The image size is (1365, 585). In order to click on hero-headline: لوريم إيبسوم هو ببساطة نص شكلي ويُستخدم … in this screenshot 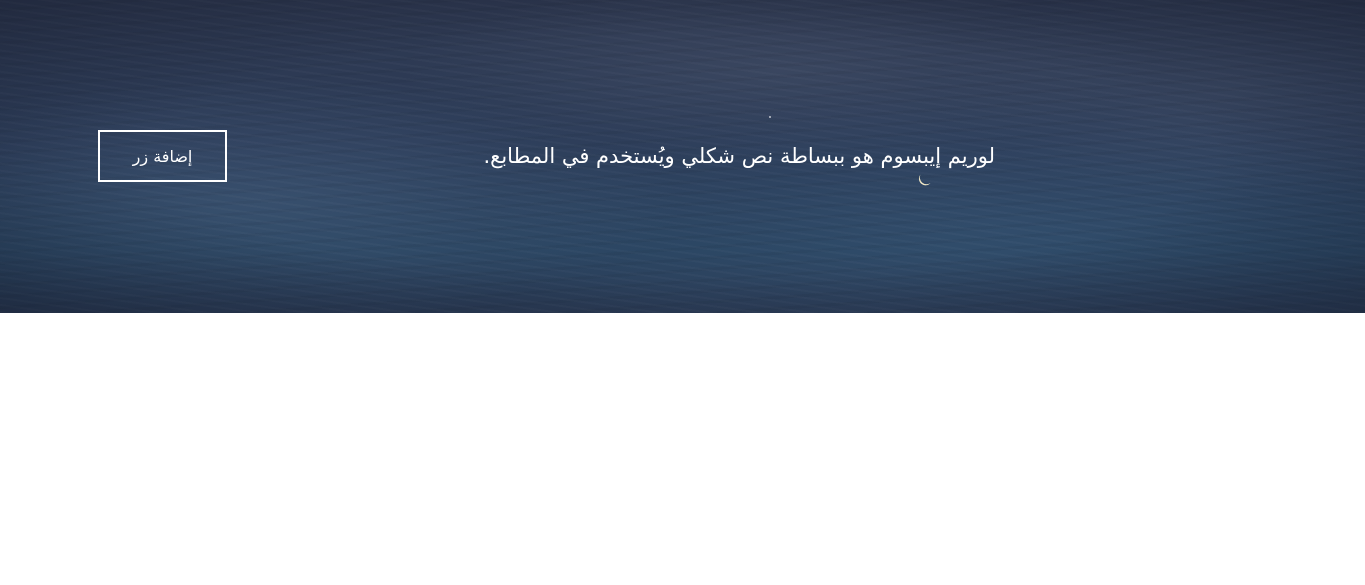, I will do `click(739, 156)`.